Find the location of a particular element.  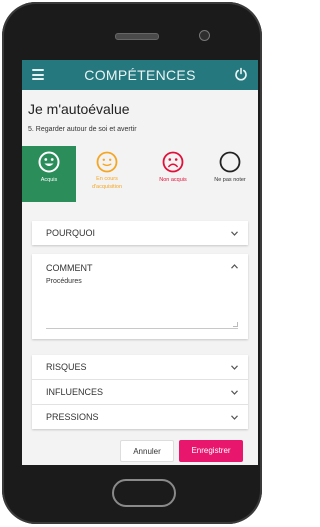

rating-ne-pas-noter: Ne pas noter is located at coordinates (230, 174).